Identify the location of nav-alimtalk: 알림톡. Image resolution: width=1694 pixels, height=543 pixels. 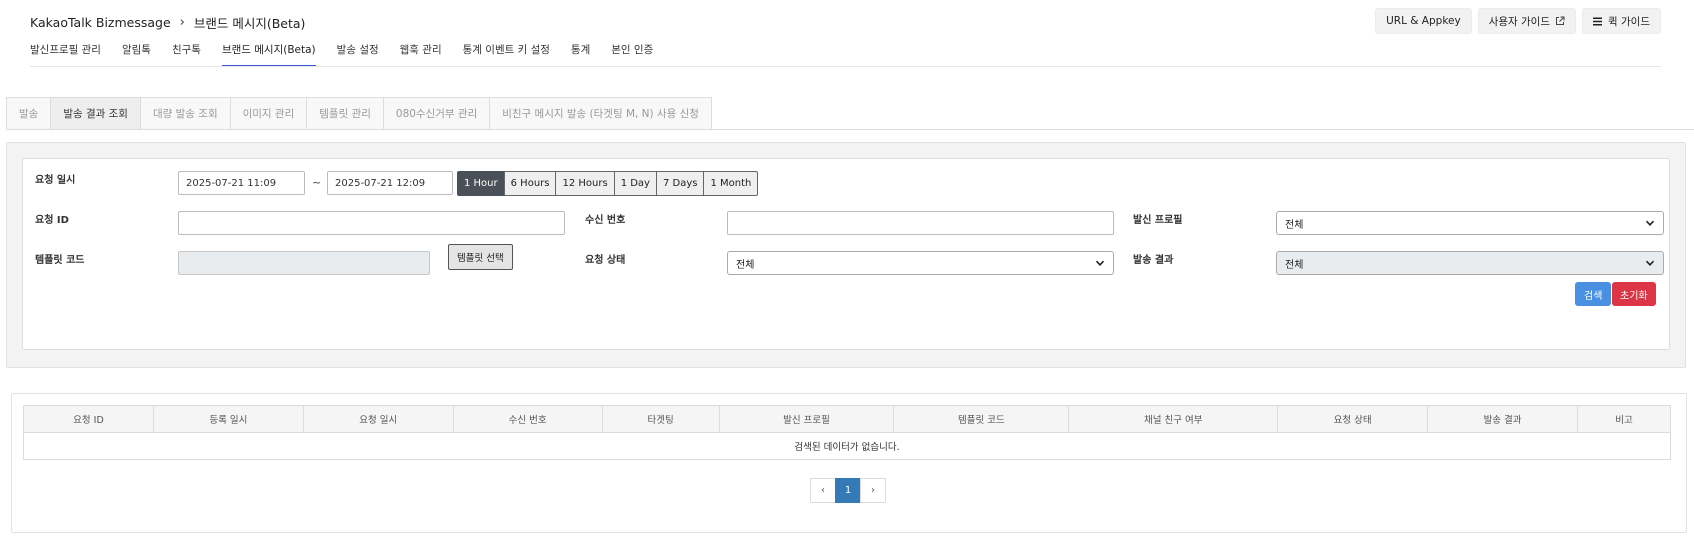
(136, 52).